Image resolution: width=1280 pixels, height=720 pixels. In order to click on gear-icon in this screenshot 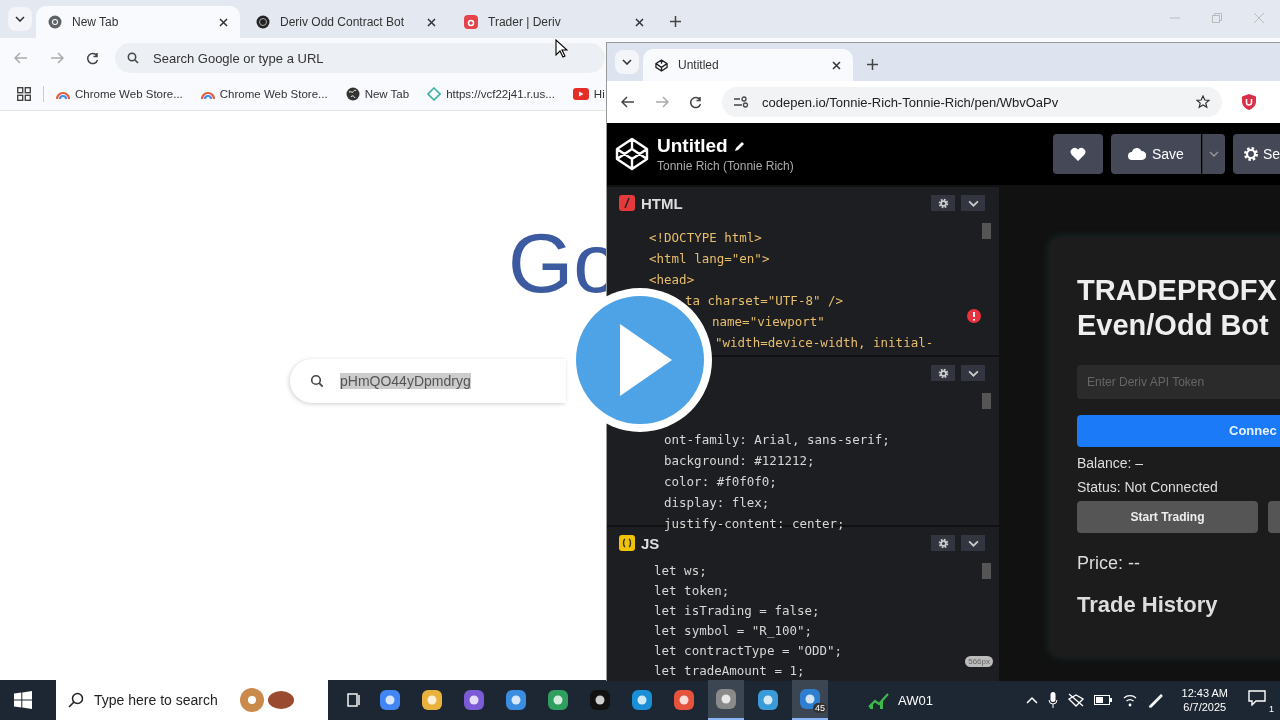, I will do `click(943, 373)`.